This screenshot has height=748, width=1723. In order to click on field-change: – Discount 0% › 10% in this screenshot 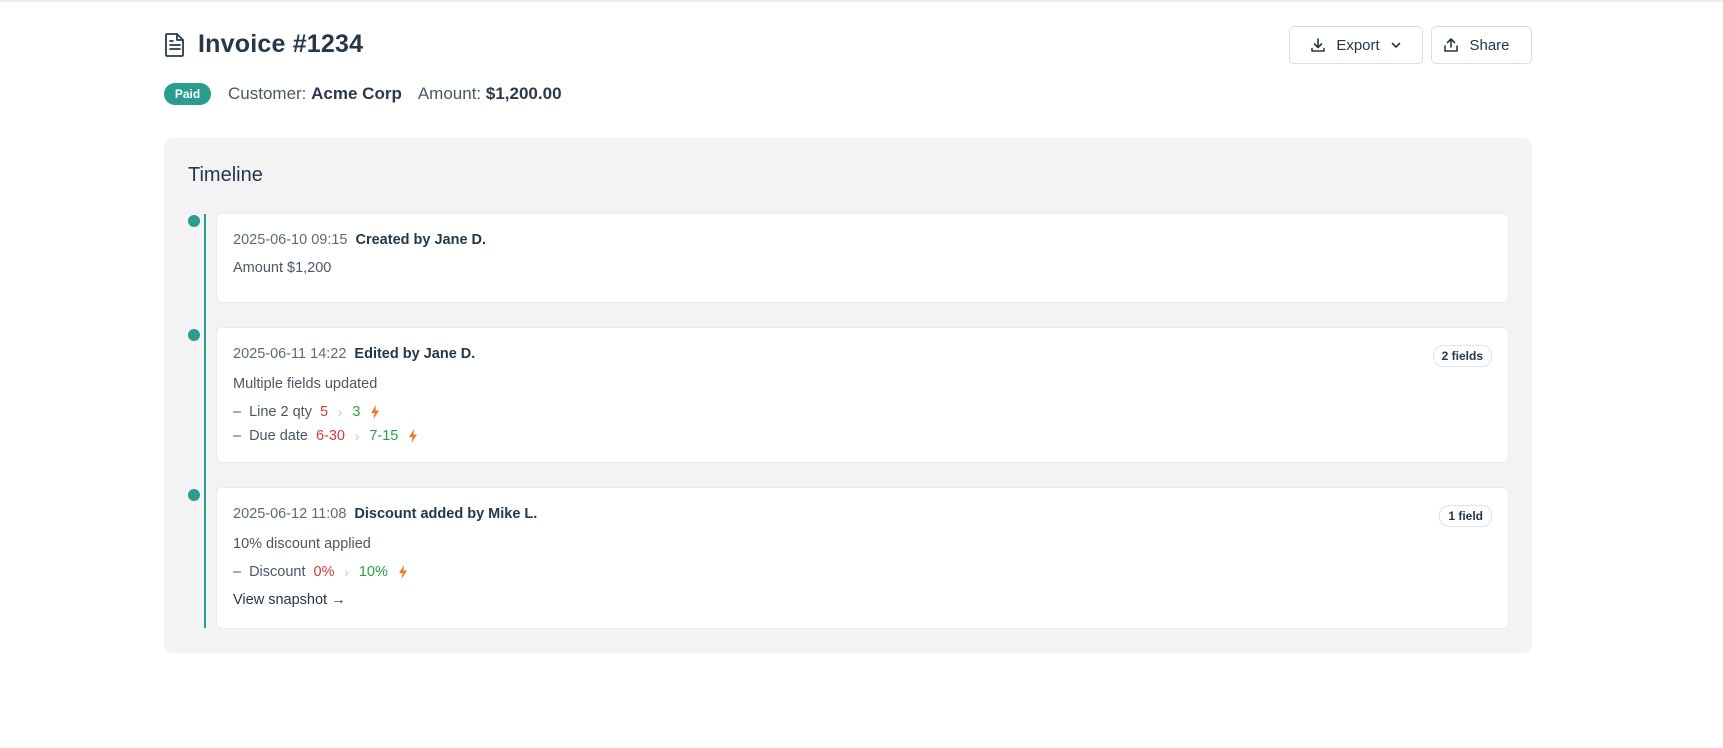, I will do `click(320, 572)`.